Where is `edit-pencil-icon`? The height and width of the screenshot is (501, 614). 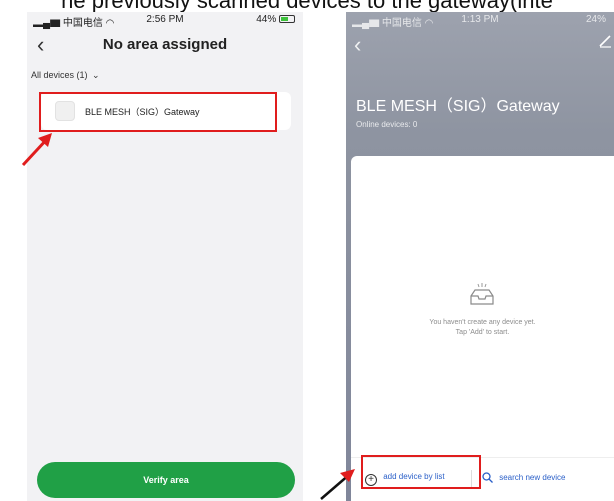 edit-pencil-icon is located at coordinates (605, 41).